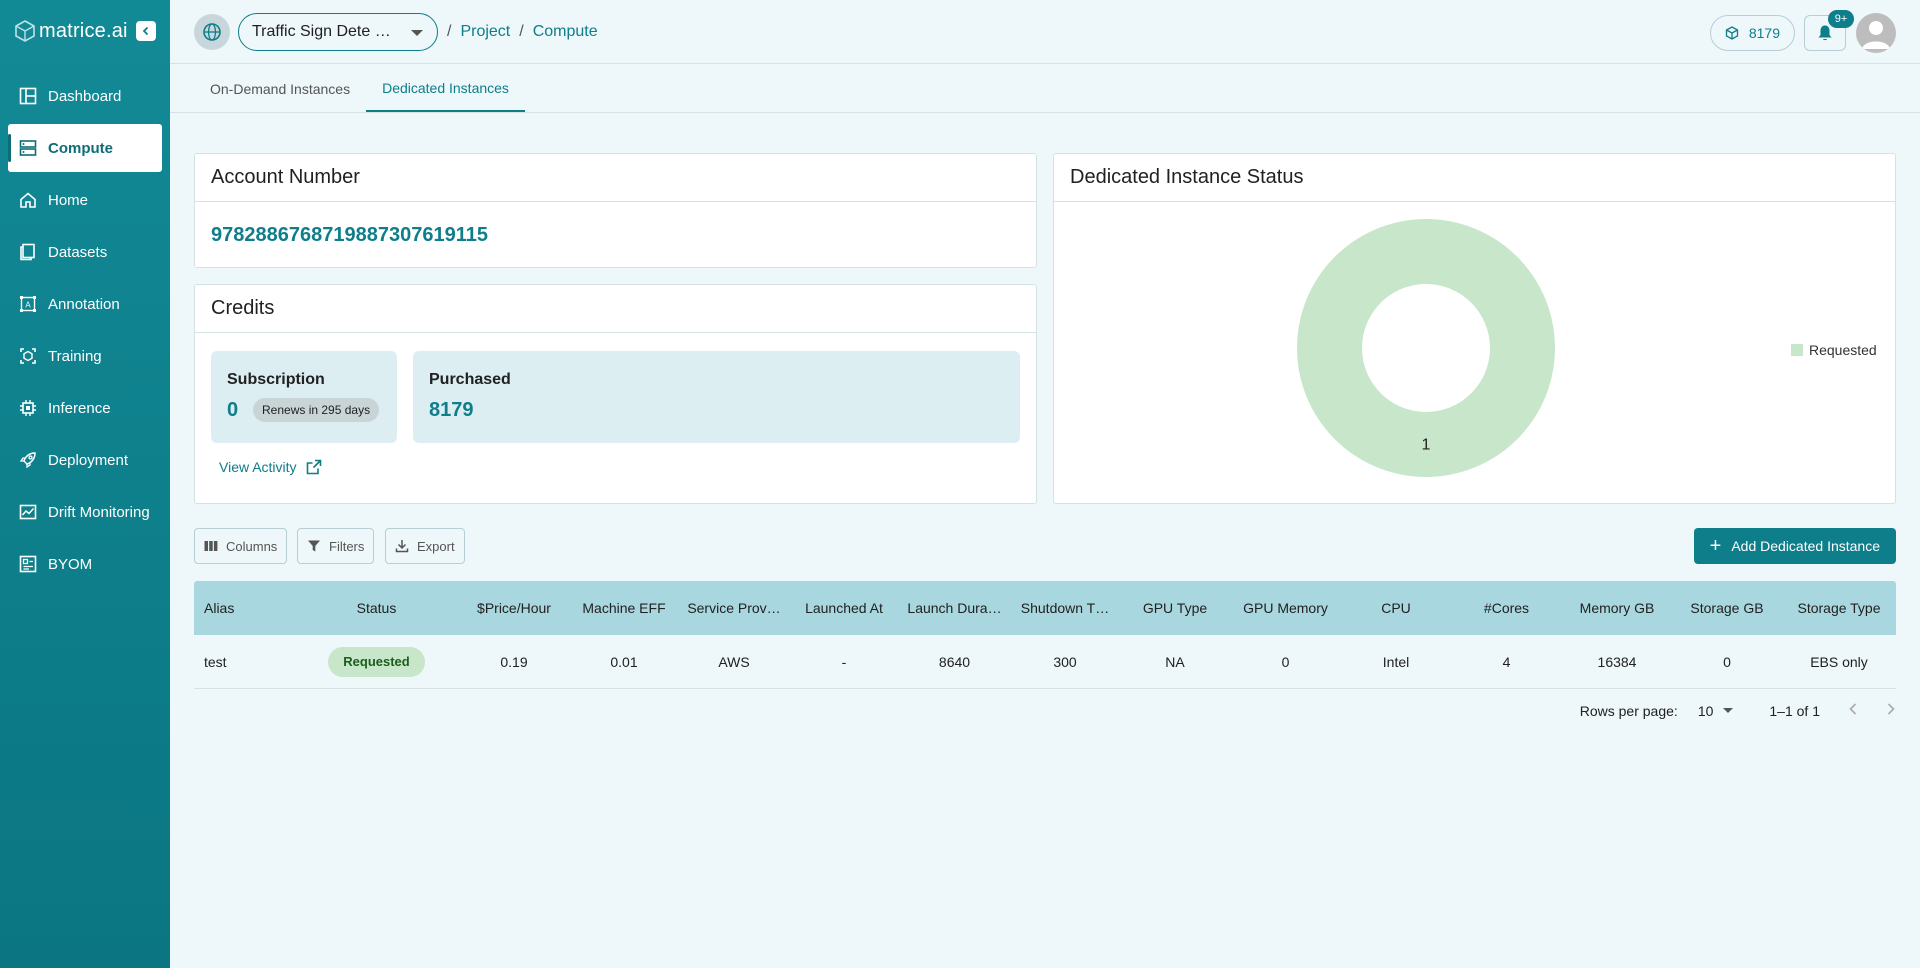 The height and width of the screenshot is (968, 1920). Describe the element at coordinates (28, 305) in the screenshot. I see `svg-text: A` at that location.